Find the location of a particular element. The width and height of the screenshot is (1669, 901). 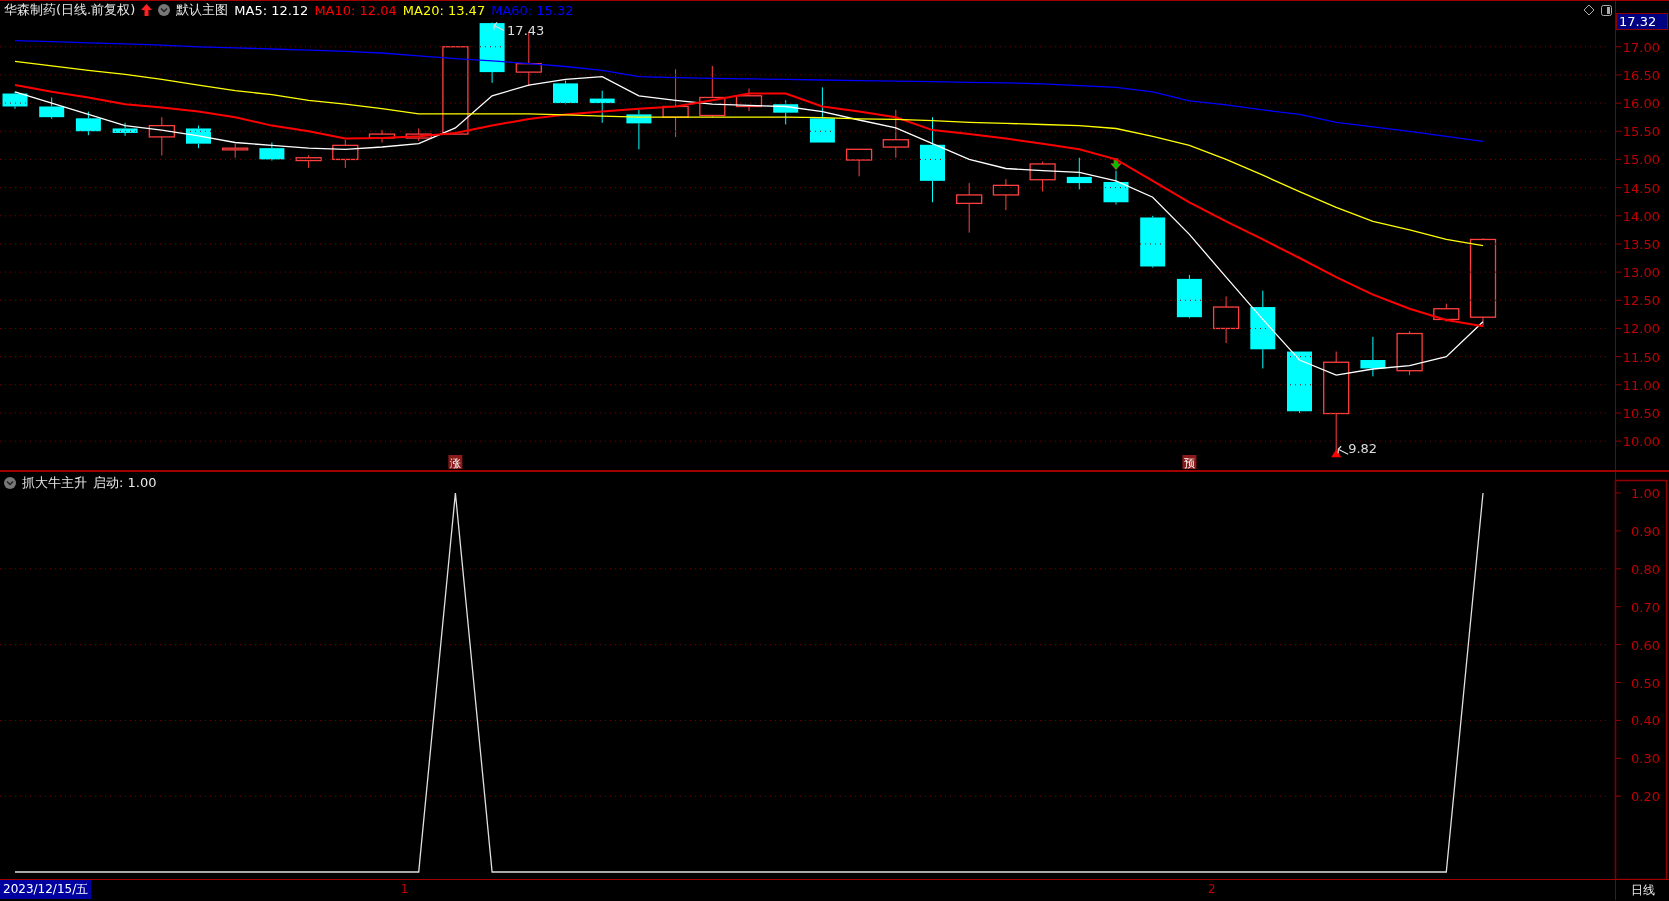

price-label: 9.82 is located at coordinates (1363, 449).